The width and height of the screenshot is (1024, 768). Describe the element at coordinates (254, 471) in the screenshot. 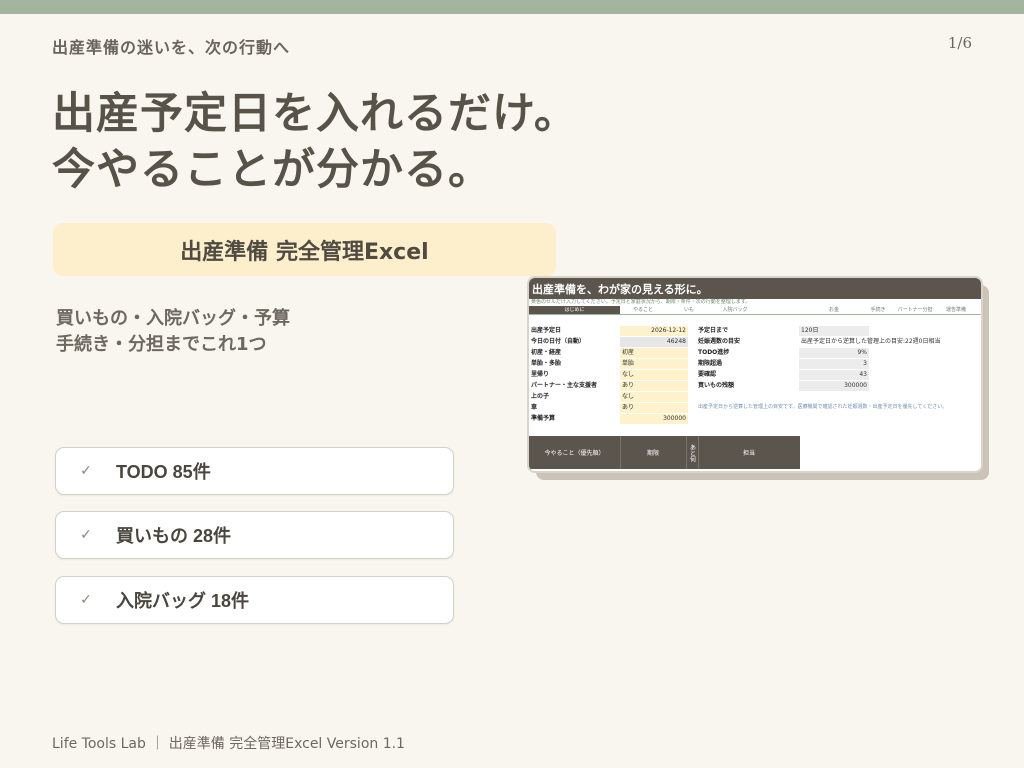

I see `feature-card-todo: ✓ TODO 85件` at that location.